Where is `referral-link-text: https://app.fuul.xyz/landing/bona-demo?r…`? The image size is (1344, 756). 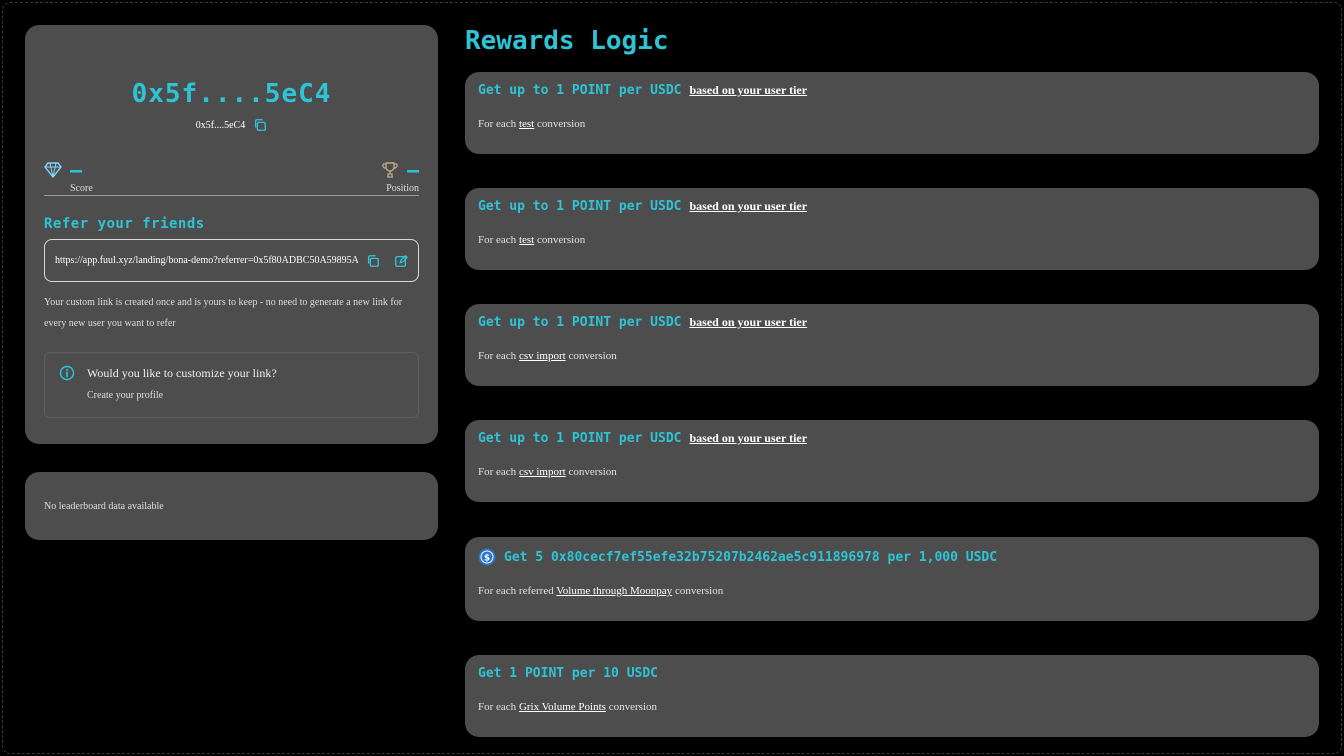 referral-link-text: https://app.fuul.xyz/landing/bona-demo?r… is located at coordinates (206, 260).